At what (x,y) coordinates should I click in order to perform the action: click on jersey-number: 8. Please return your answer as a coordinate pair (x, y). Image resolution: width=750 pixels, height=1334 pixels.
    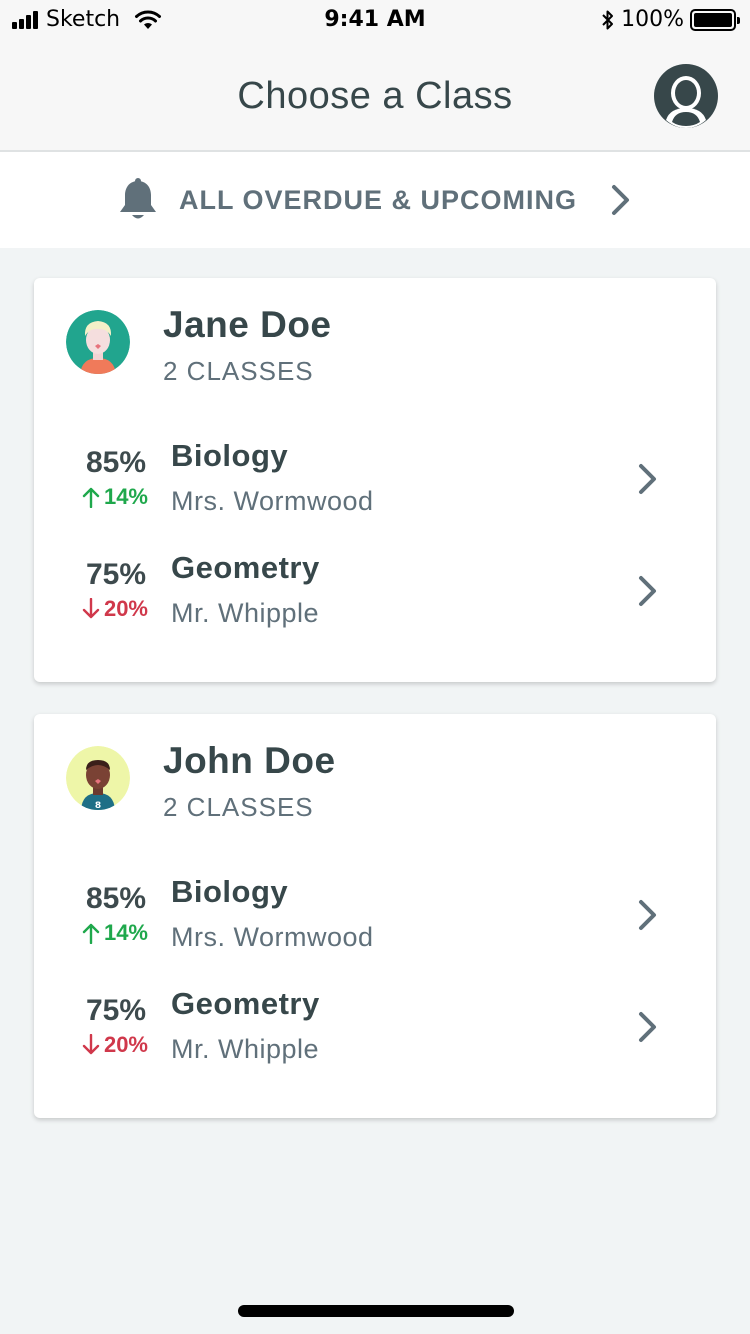
    Looking at the image, I should click on (98, 805).